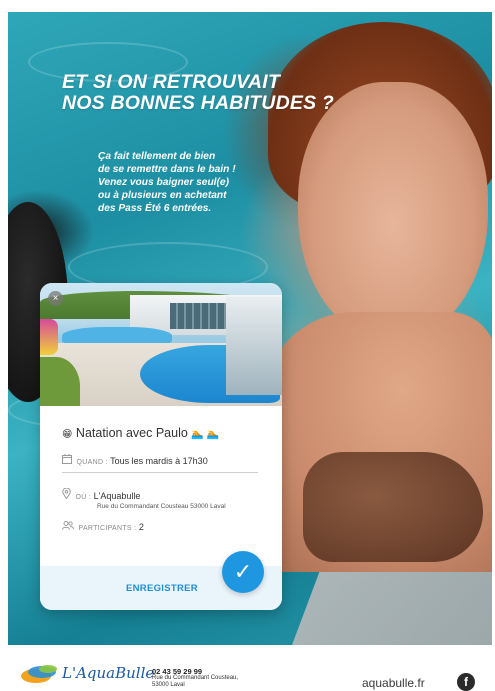 This screenshot has height=691, width=495. I want to click on aquabulle-logo: L'AquaBulle, so click(87, 674).